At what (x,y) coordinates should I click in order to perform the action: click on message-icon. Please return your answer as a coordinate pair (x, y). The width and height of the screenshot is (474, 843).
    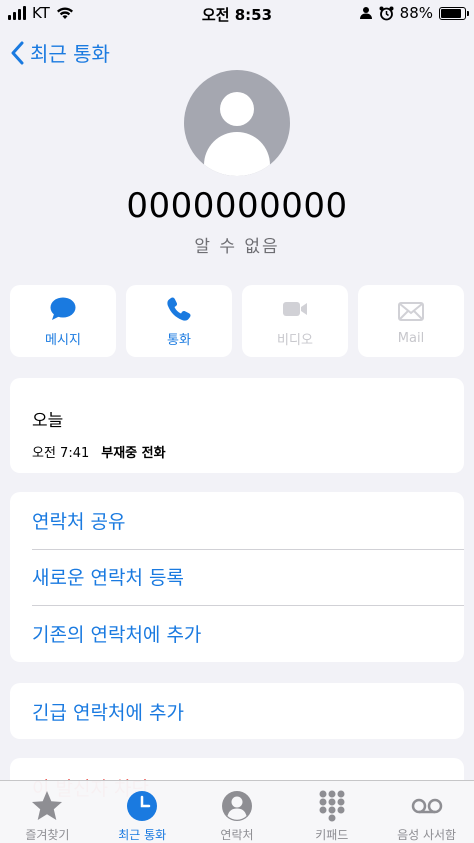
    Looking at the image, I should click on (63, 308).